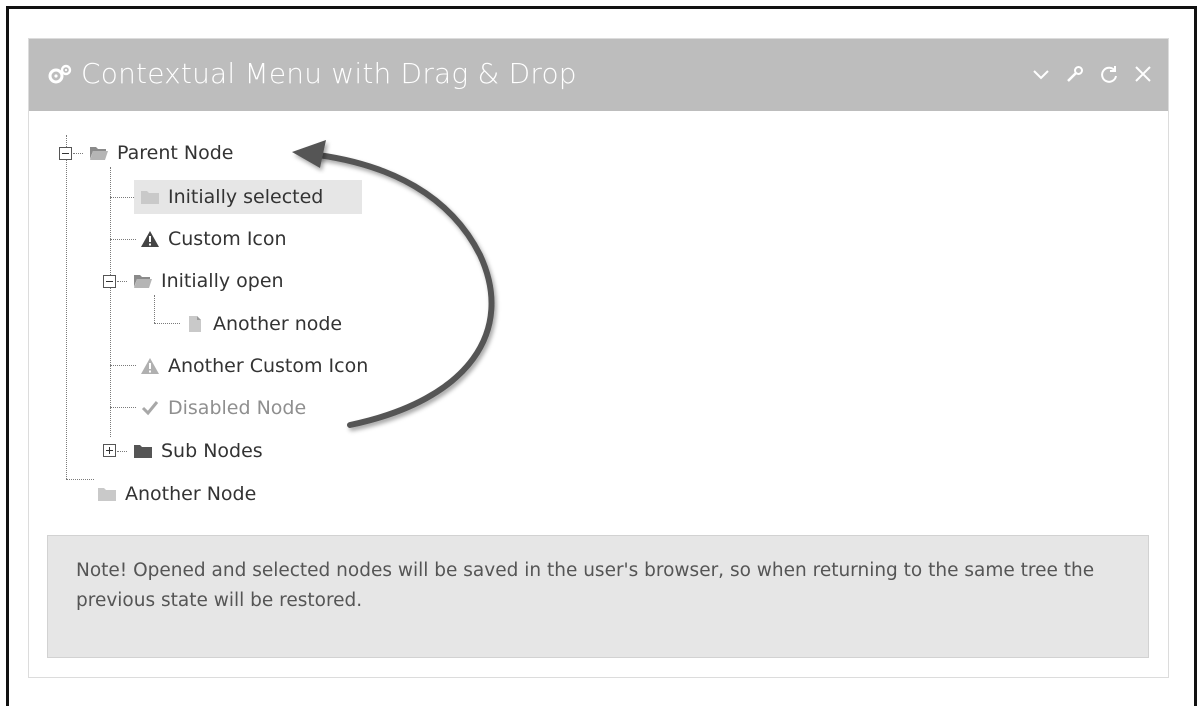 This screenshot has height=706, width=1199. I want to click on toggle-sub-nodes, so click(109, 450).